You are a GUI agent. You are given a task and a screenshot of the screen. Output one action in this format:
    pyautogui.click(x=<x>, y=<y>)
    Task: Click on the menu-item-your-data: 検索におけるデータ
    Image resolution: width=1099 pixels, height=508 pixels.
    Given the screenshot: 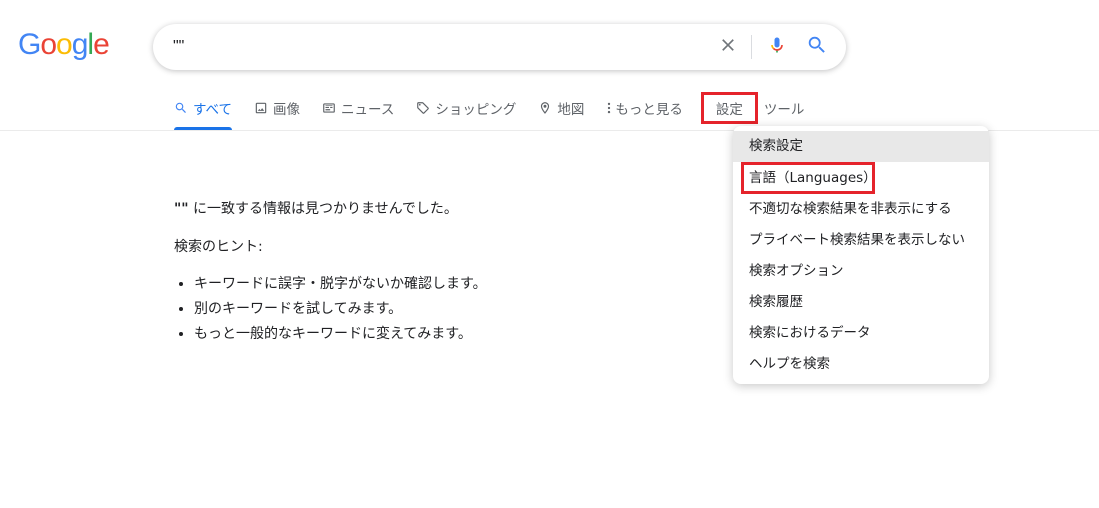 What is the action you would take?
    pyautogui.click(x=861, y=333)
    